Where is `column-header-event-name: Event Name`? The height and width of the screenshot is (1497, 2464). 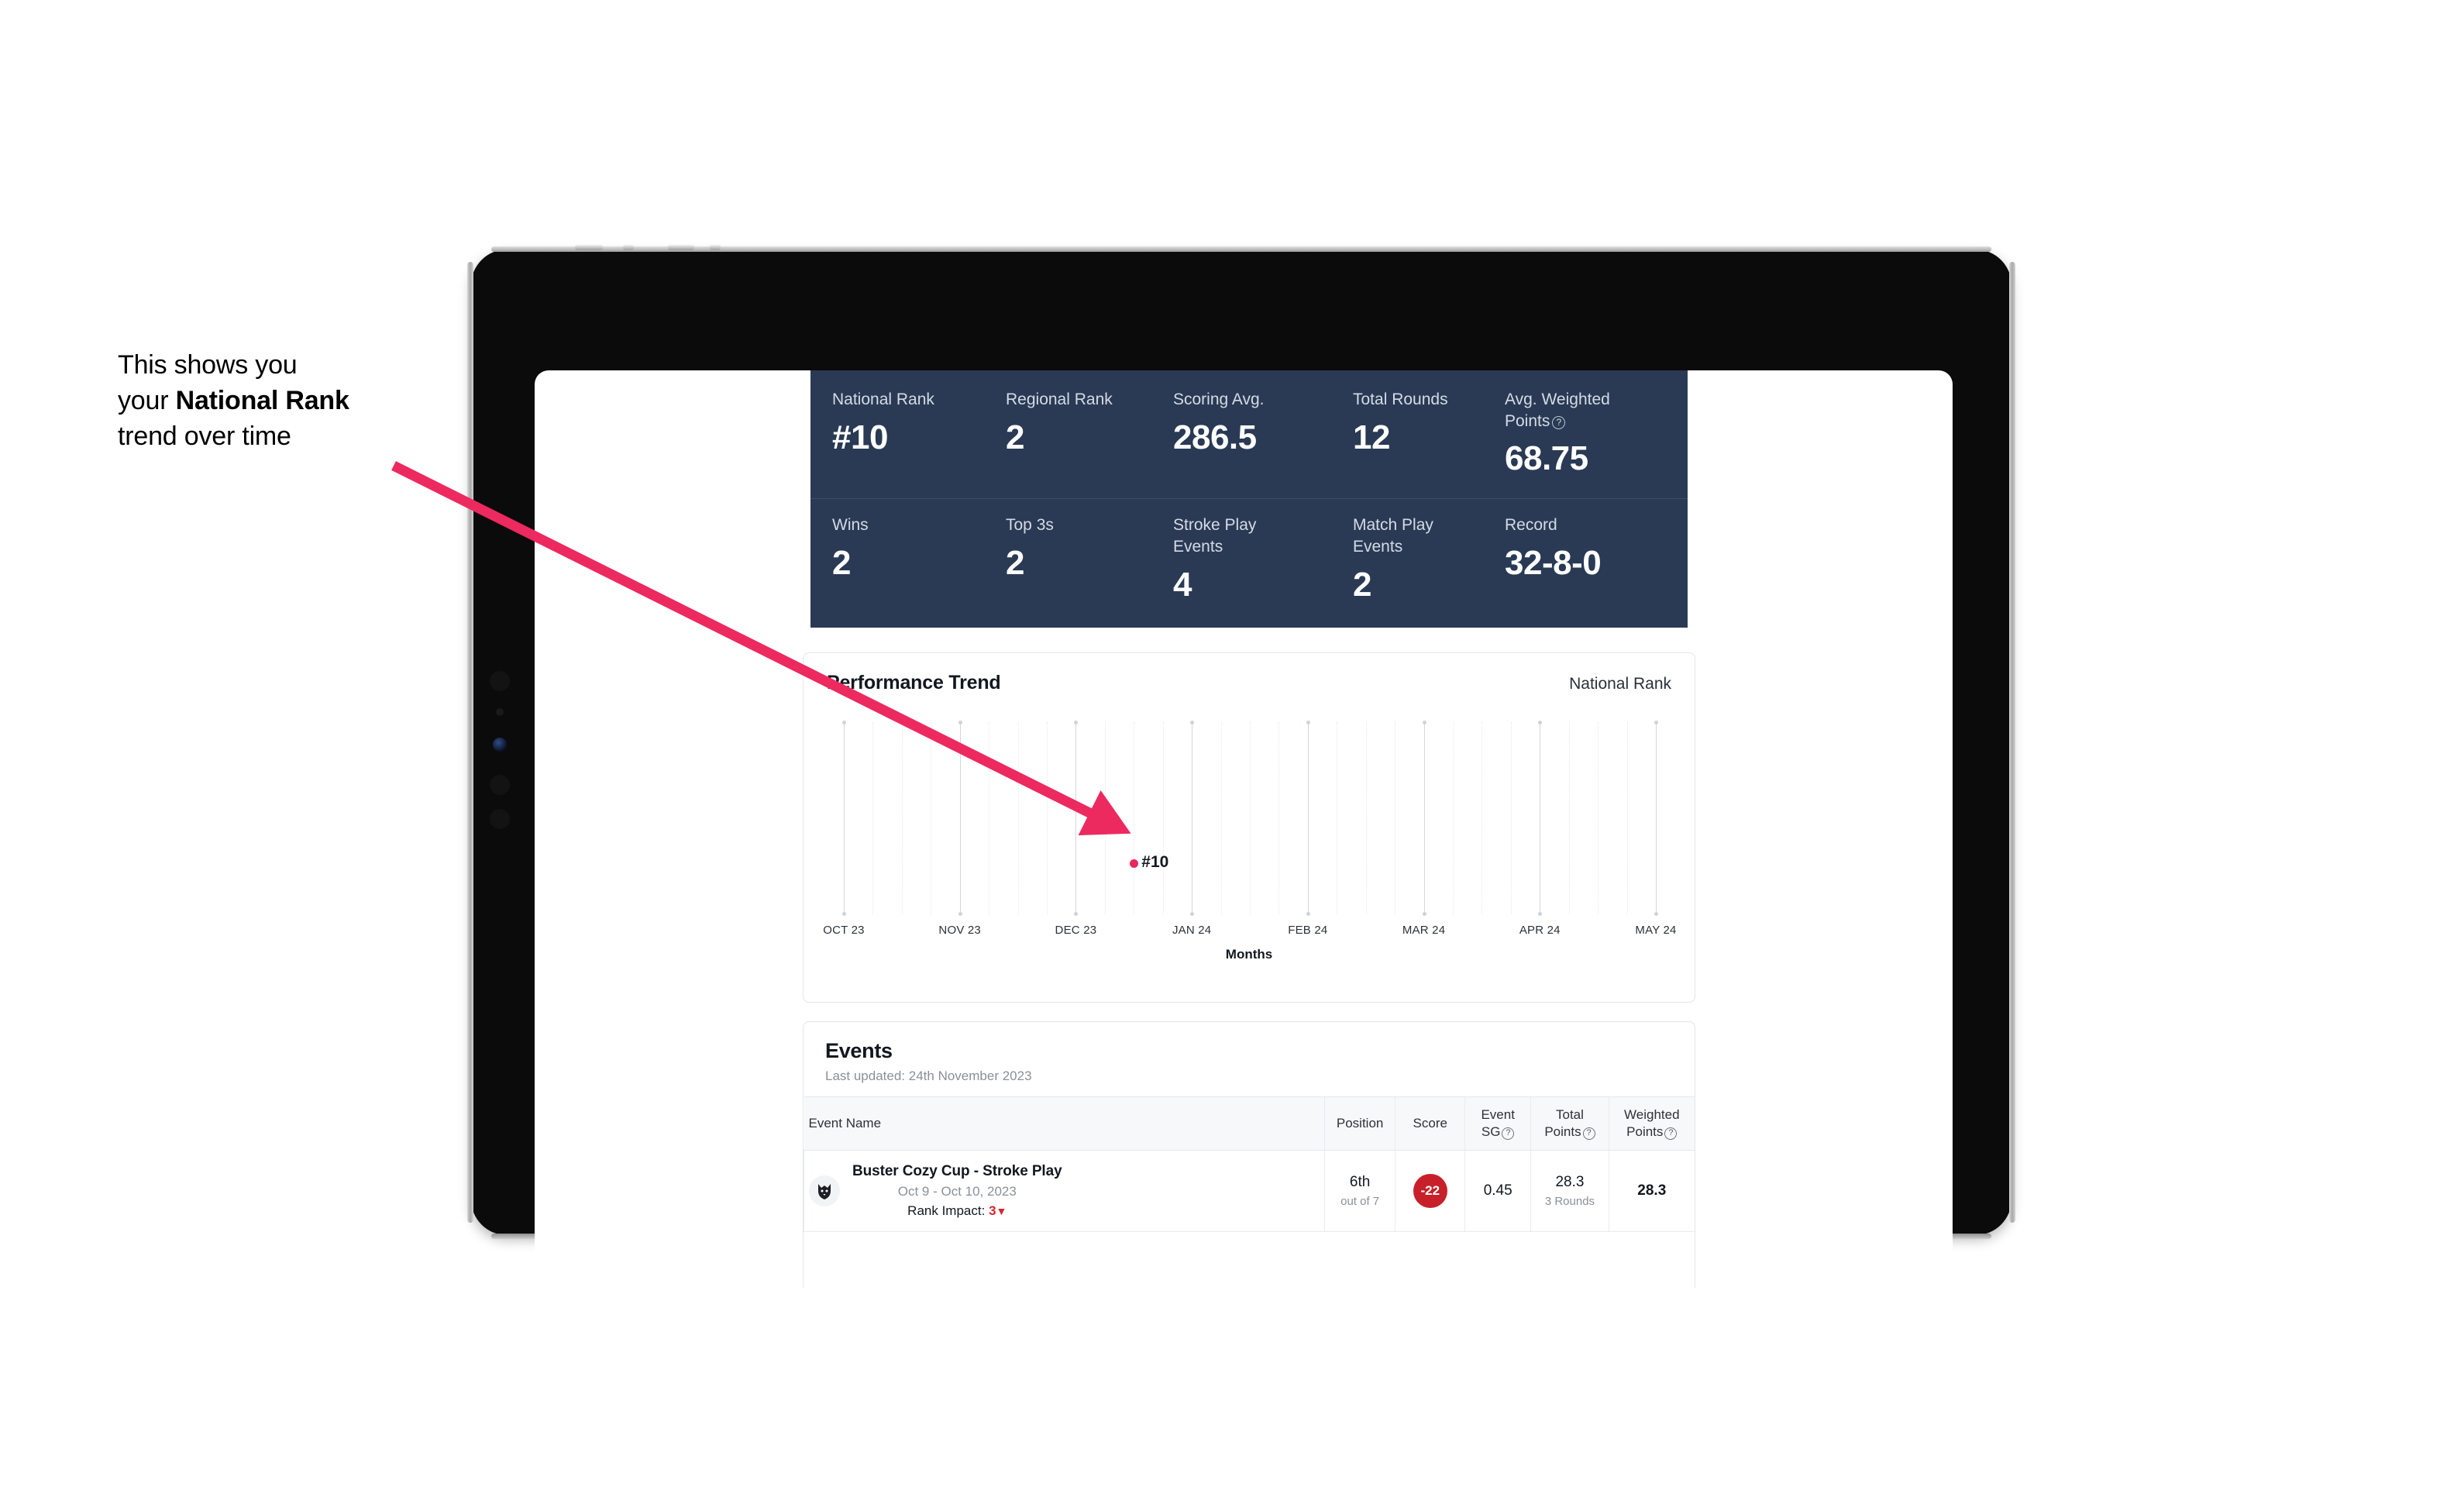
column-header-event-name: Event Name is located at coordinates (1064, 1123).